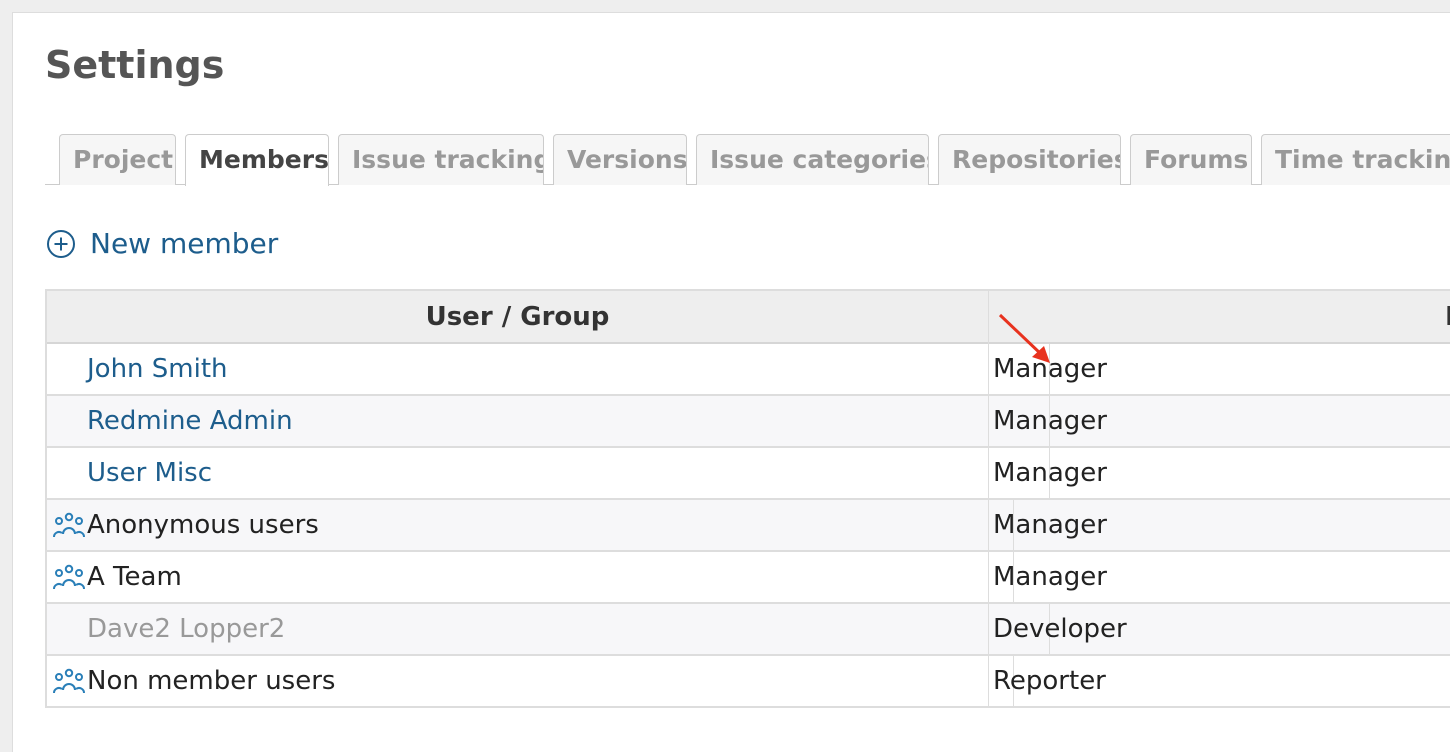  What do you see at coordinates (748, 474) in the screenshot?
I see `table-row: User Misc Manager` at bounding box center [748, 474].